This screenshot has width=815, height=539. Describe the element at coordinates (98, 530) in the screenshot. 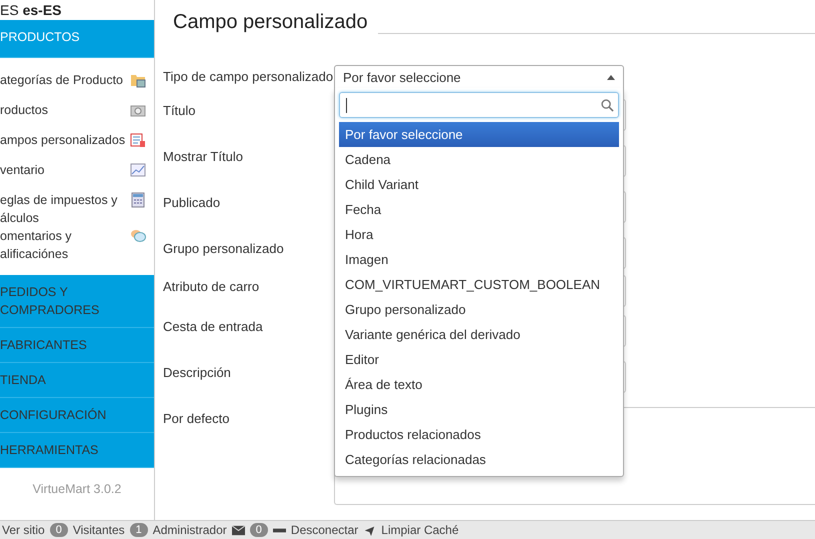

I see `visitors-label: Visitantes` at that location.